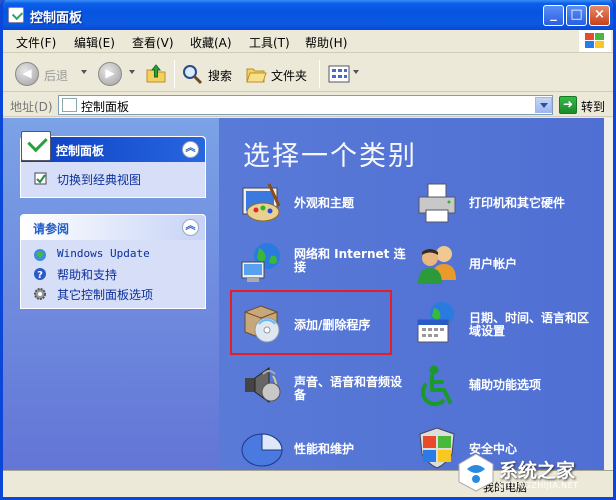  What do you see at coordinates (332, 325) in the screenshot?
I see `category-label: 添加/删除程序` at bounding box center [332, 325].